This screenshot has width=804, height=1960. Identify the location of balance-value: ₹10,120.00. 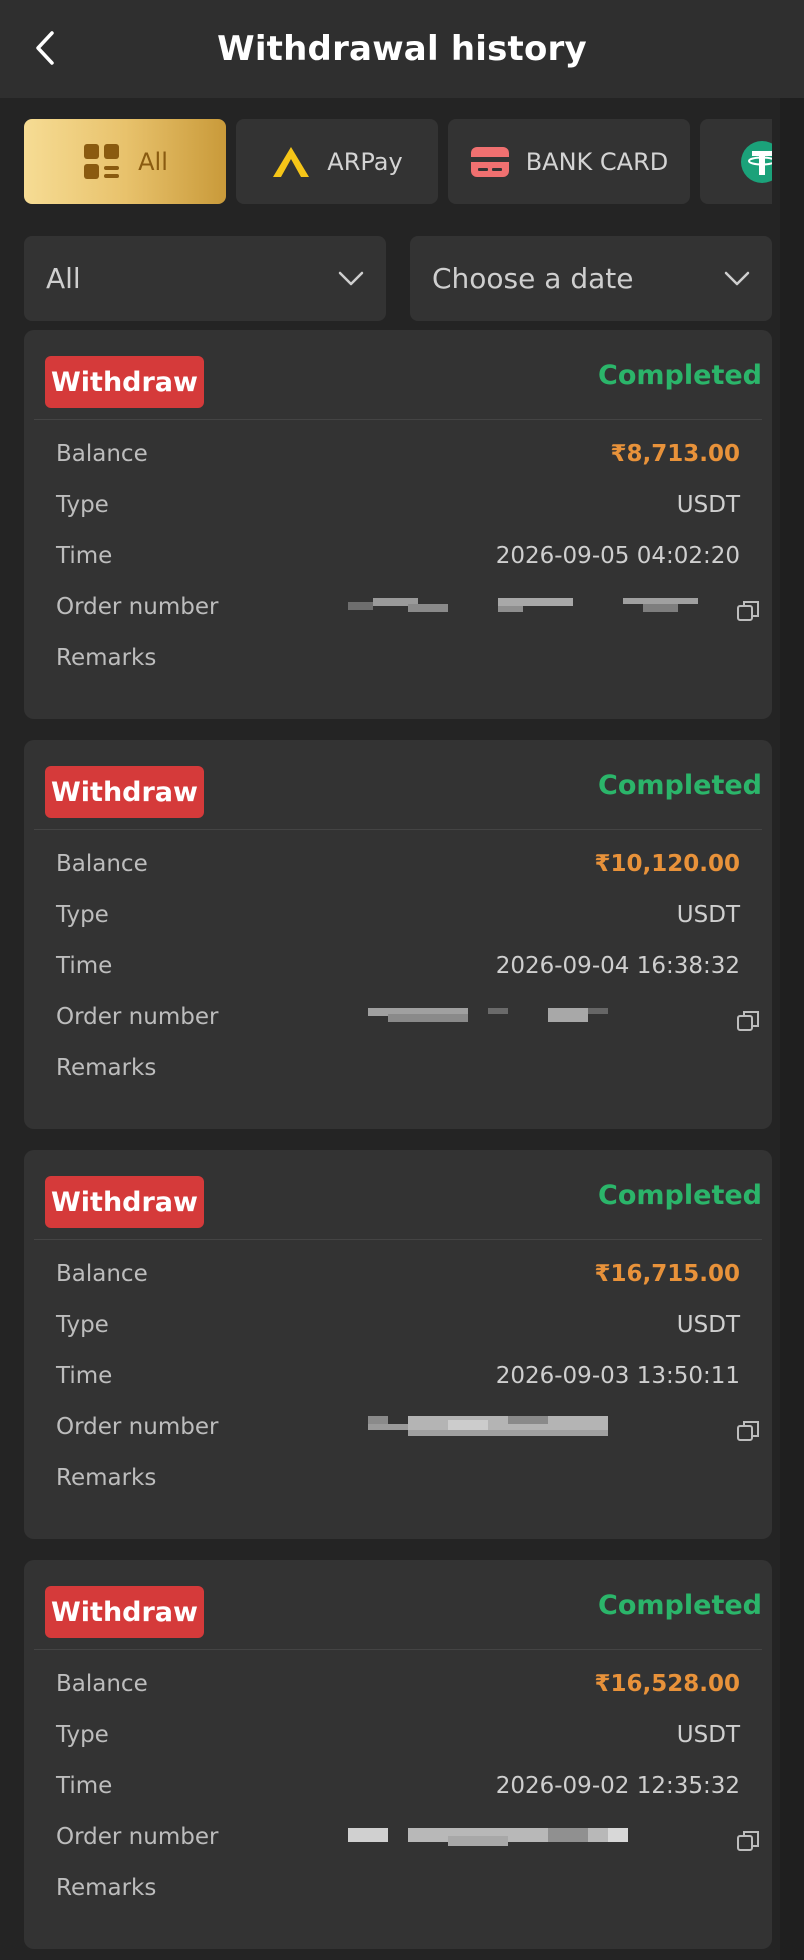
(667, 864).